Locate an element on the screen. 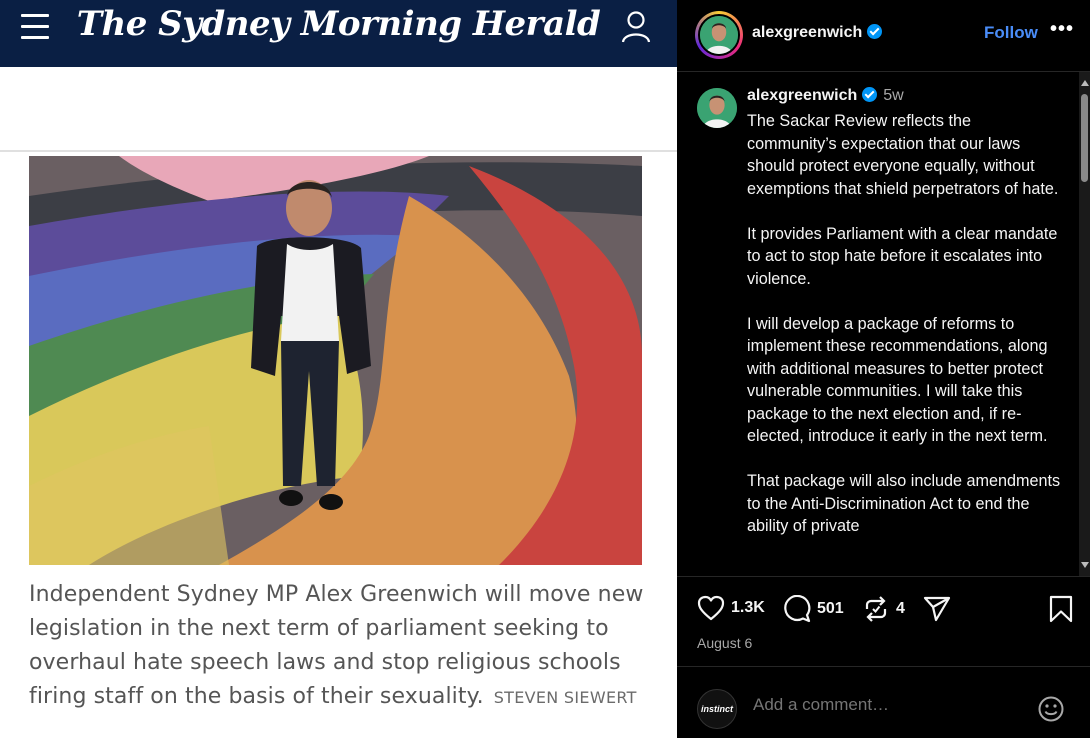 The height and width of the screenshot is (738, 1090). post-timestamp: 5w is located at coordinates (893, 95).